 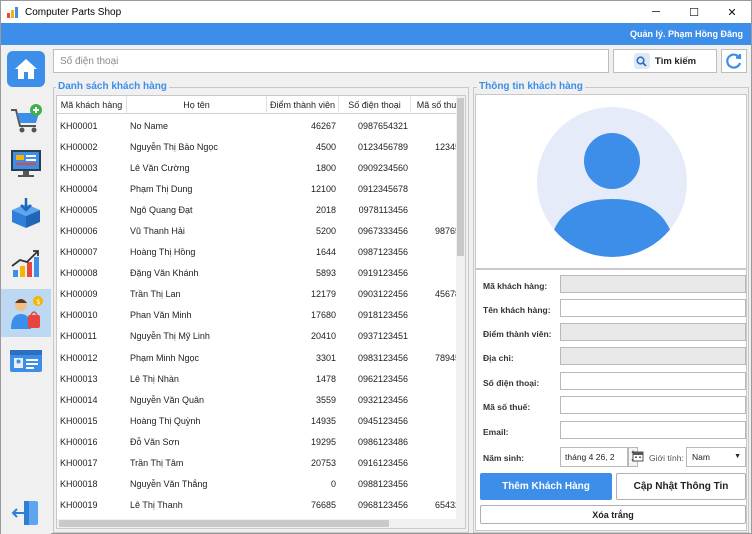 What do you see at coordinates (681, 486) in the screenshot?
I see `update-info-button: Cập Nhật Thông Tin` at bounding box center [681, 486].